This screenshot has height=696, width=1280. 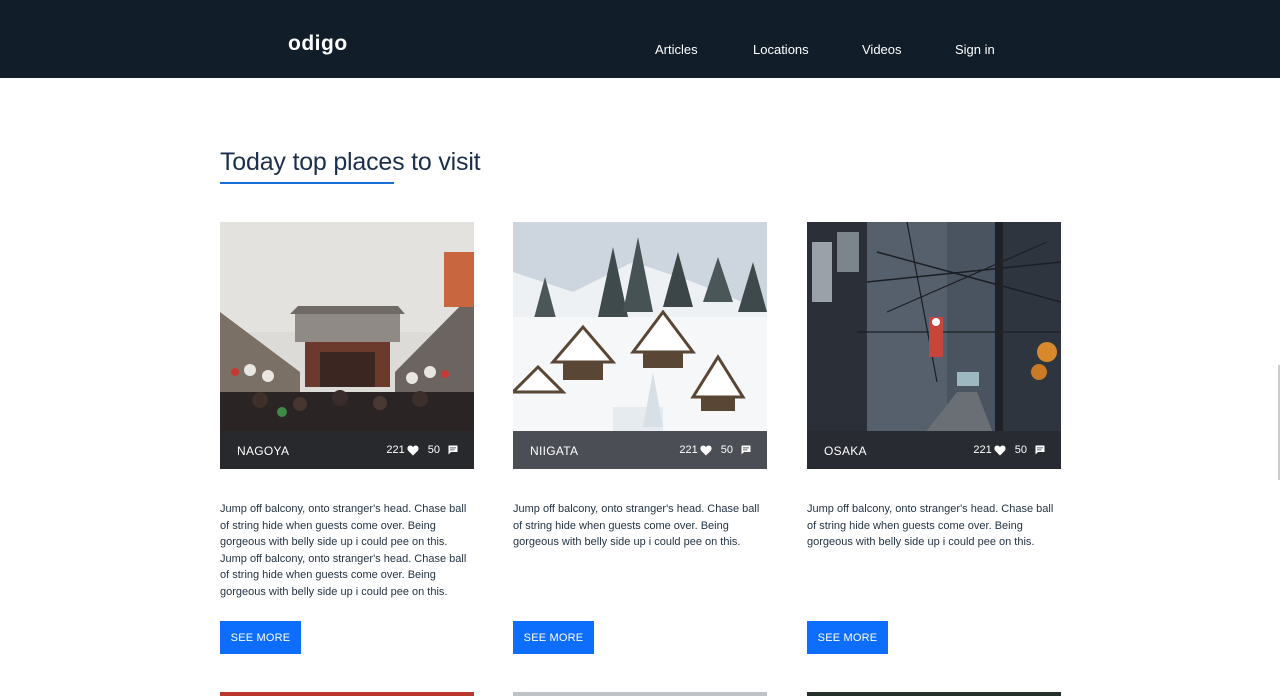 I want to click on place-card-image: NAGOYA 221 50, so click(x=347, y=345).